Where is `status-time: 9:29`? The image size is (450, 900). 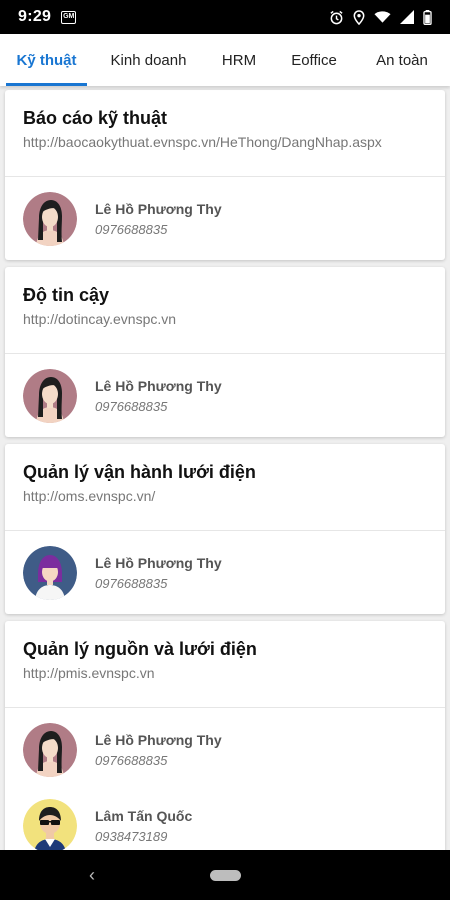 status-time: 9:29 is located at coordinates (35, 16).